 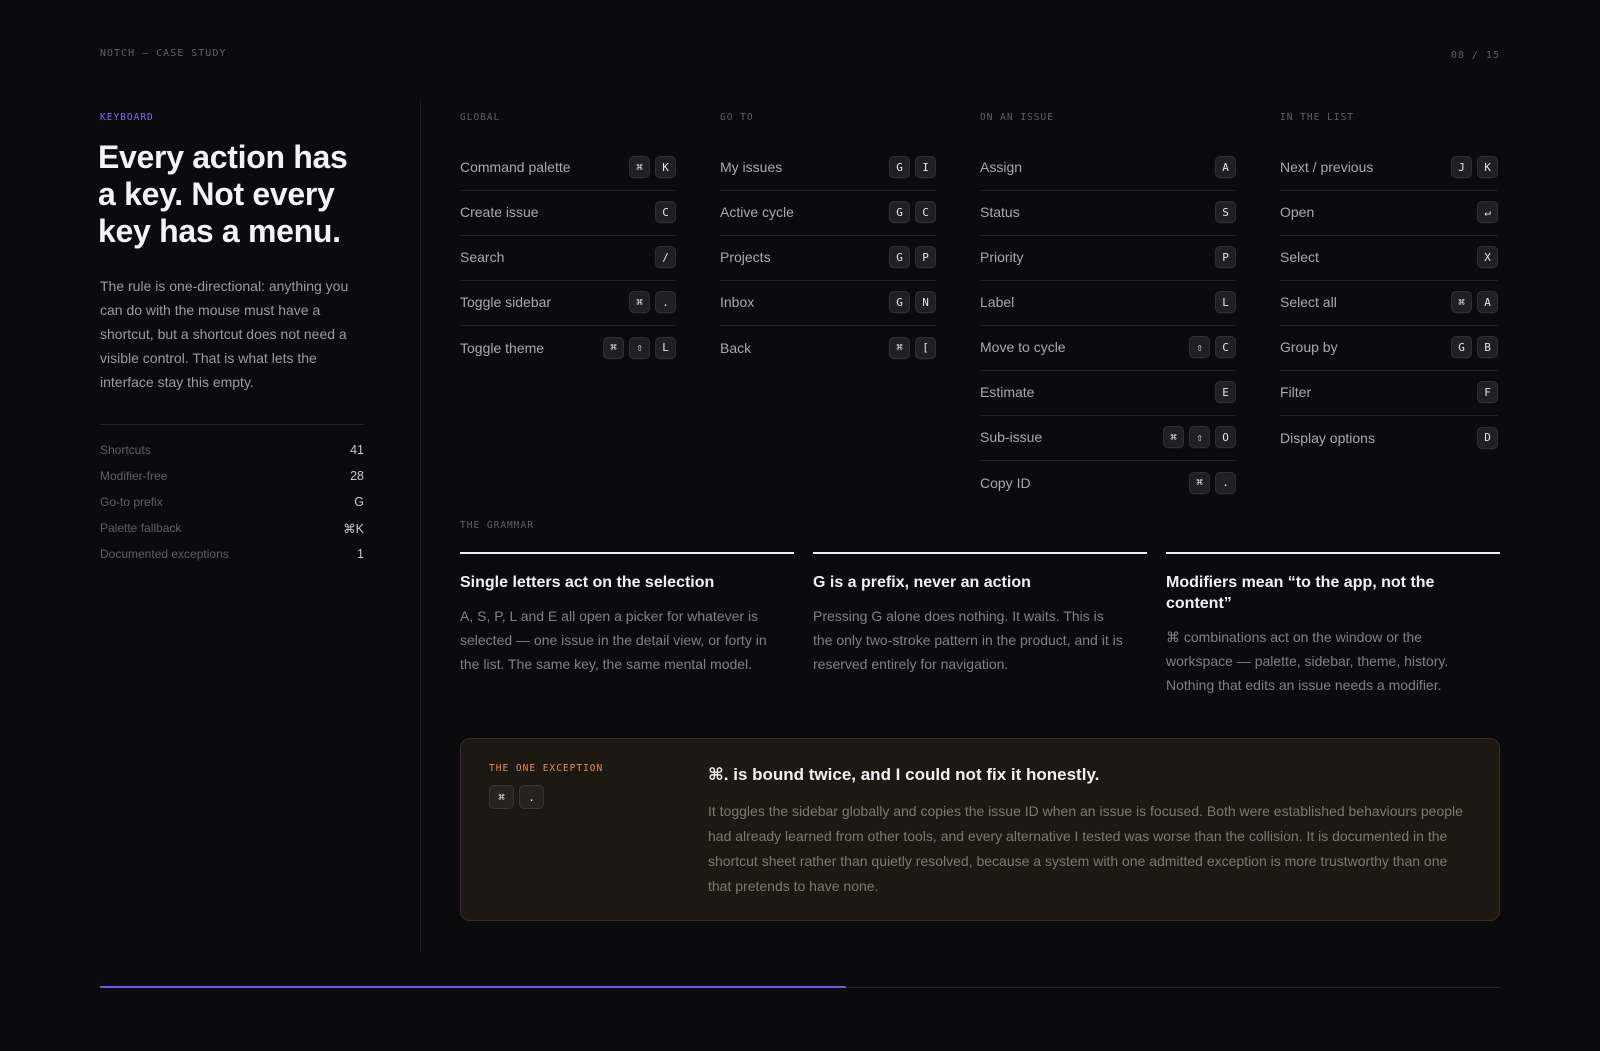 I want to click on shortcut-row: Status S, so click(x=1108, y=213).